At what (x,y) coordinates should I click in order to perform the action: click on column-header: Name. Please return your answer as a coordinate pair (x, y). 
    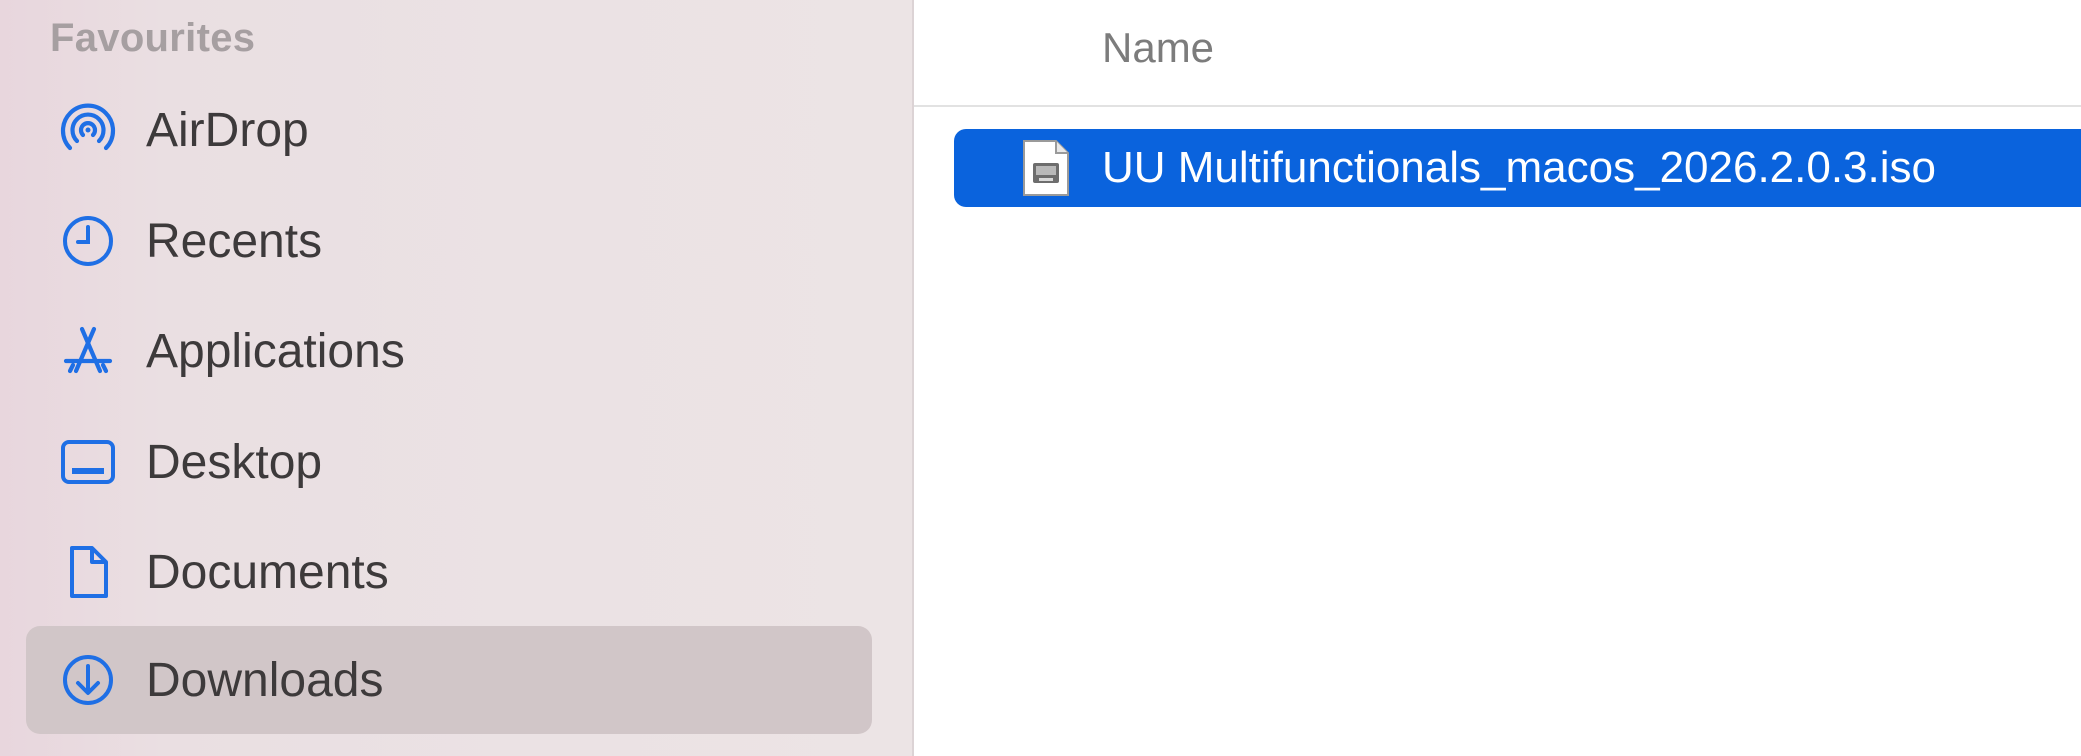
    Looking at the image, I should click on (1497, 53).